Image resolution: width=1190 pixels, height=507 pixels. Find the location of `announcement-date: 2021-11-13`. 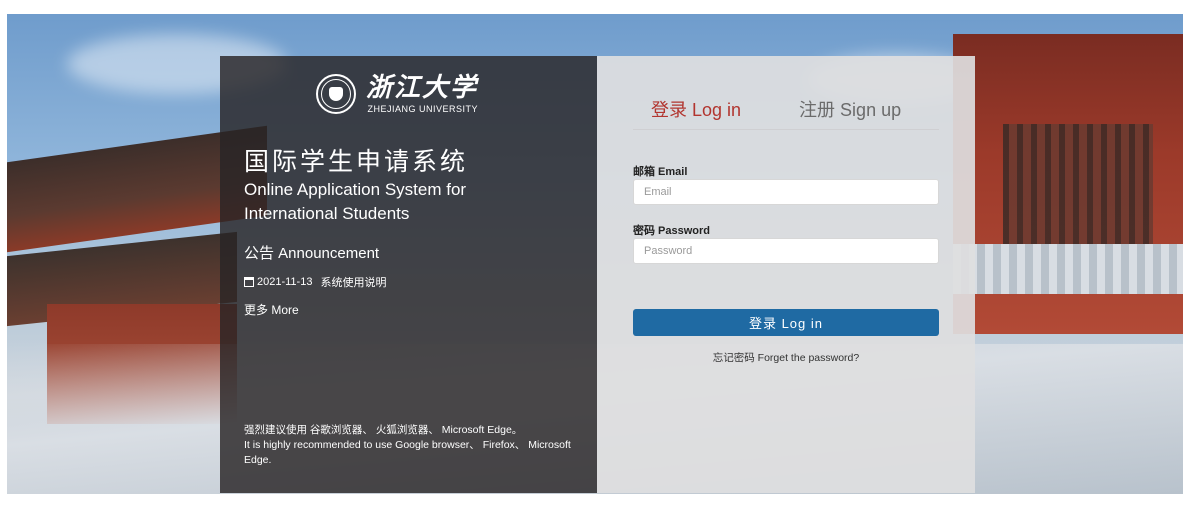

announcement-date: 2021-11-13 is located at coordinates (285, 282).